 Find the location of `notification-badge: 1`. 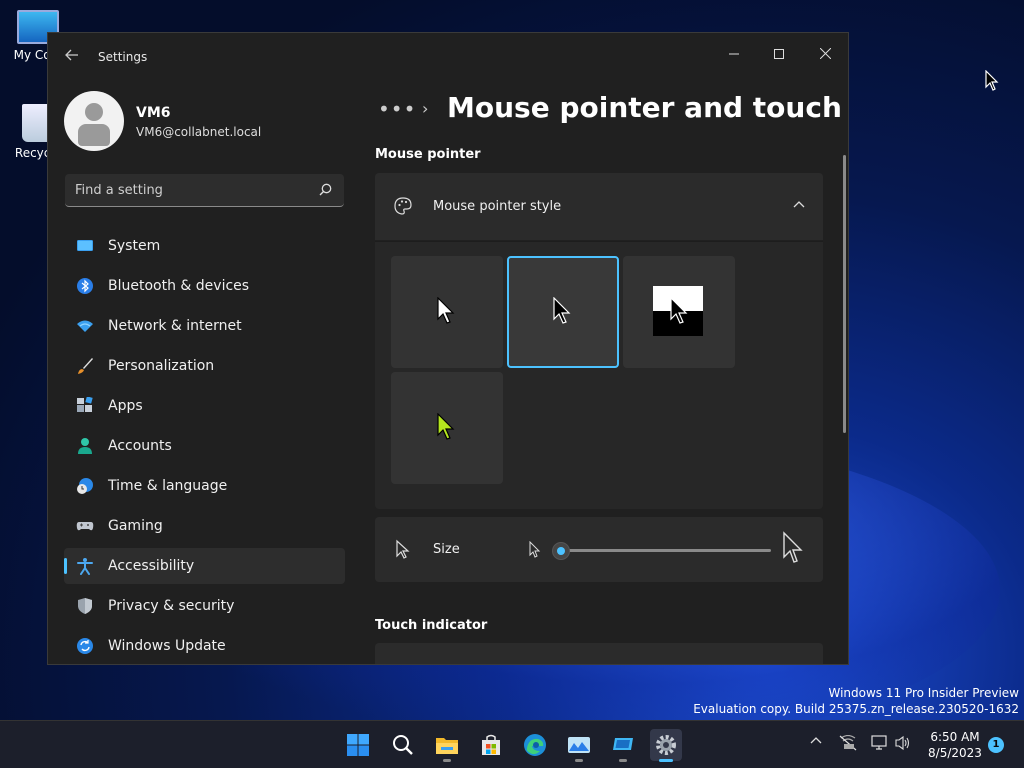

notification-badge: 1 is located at coordinates (996, 745).